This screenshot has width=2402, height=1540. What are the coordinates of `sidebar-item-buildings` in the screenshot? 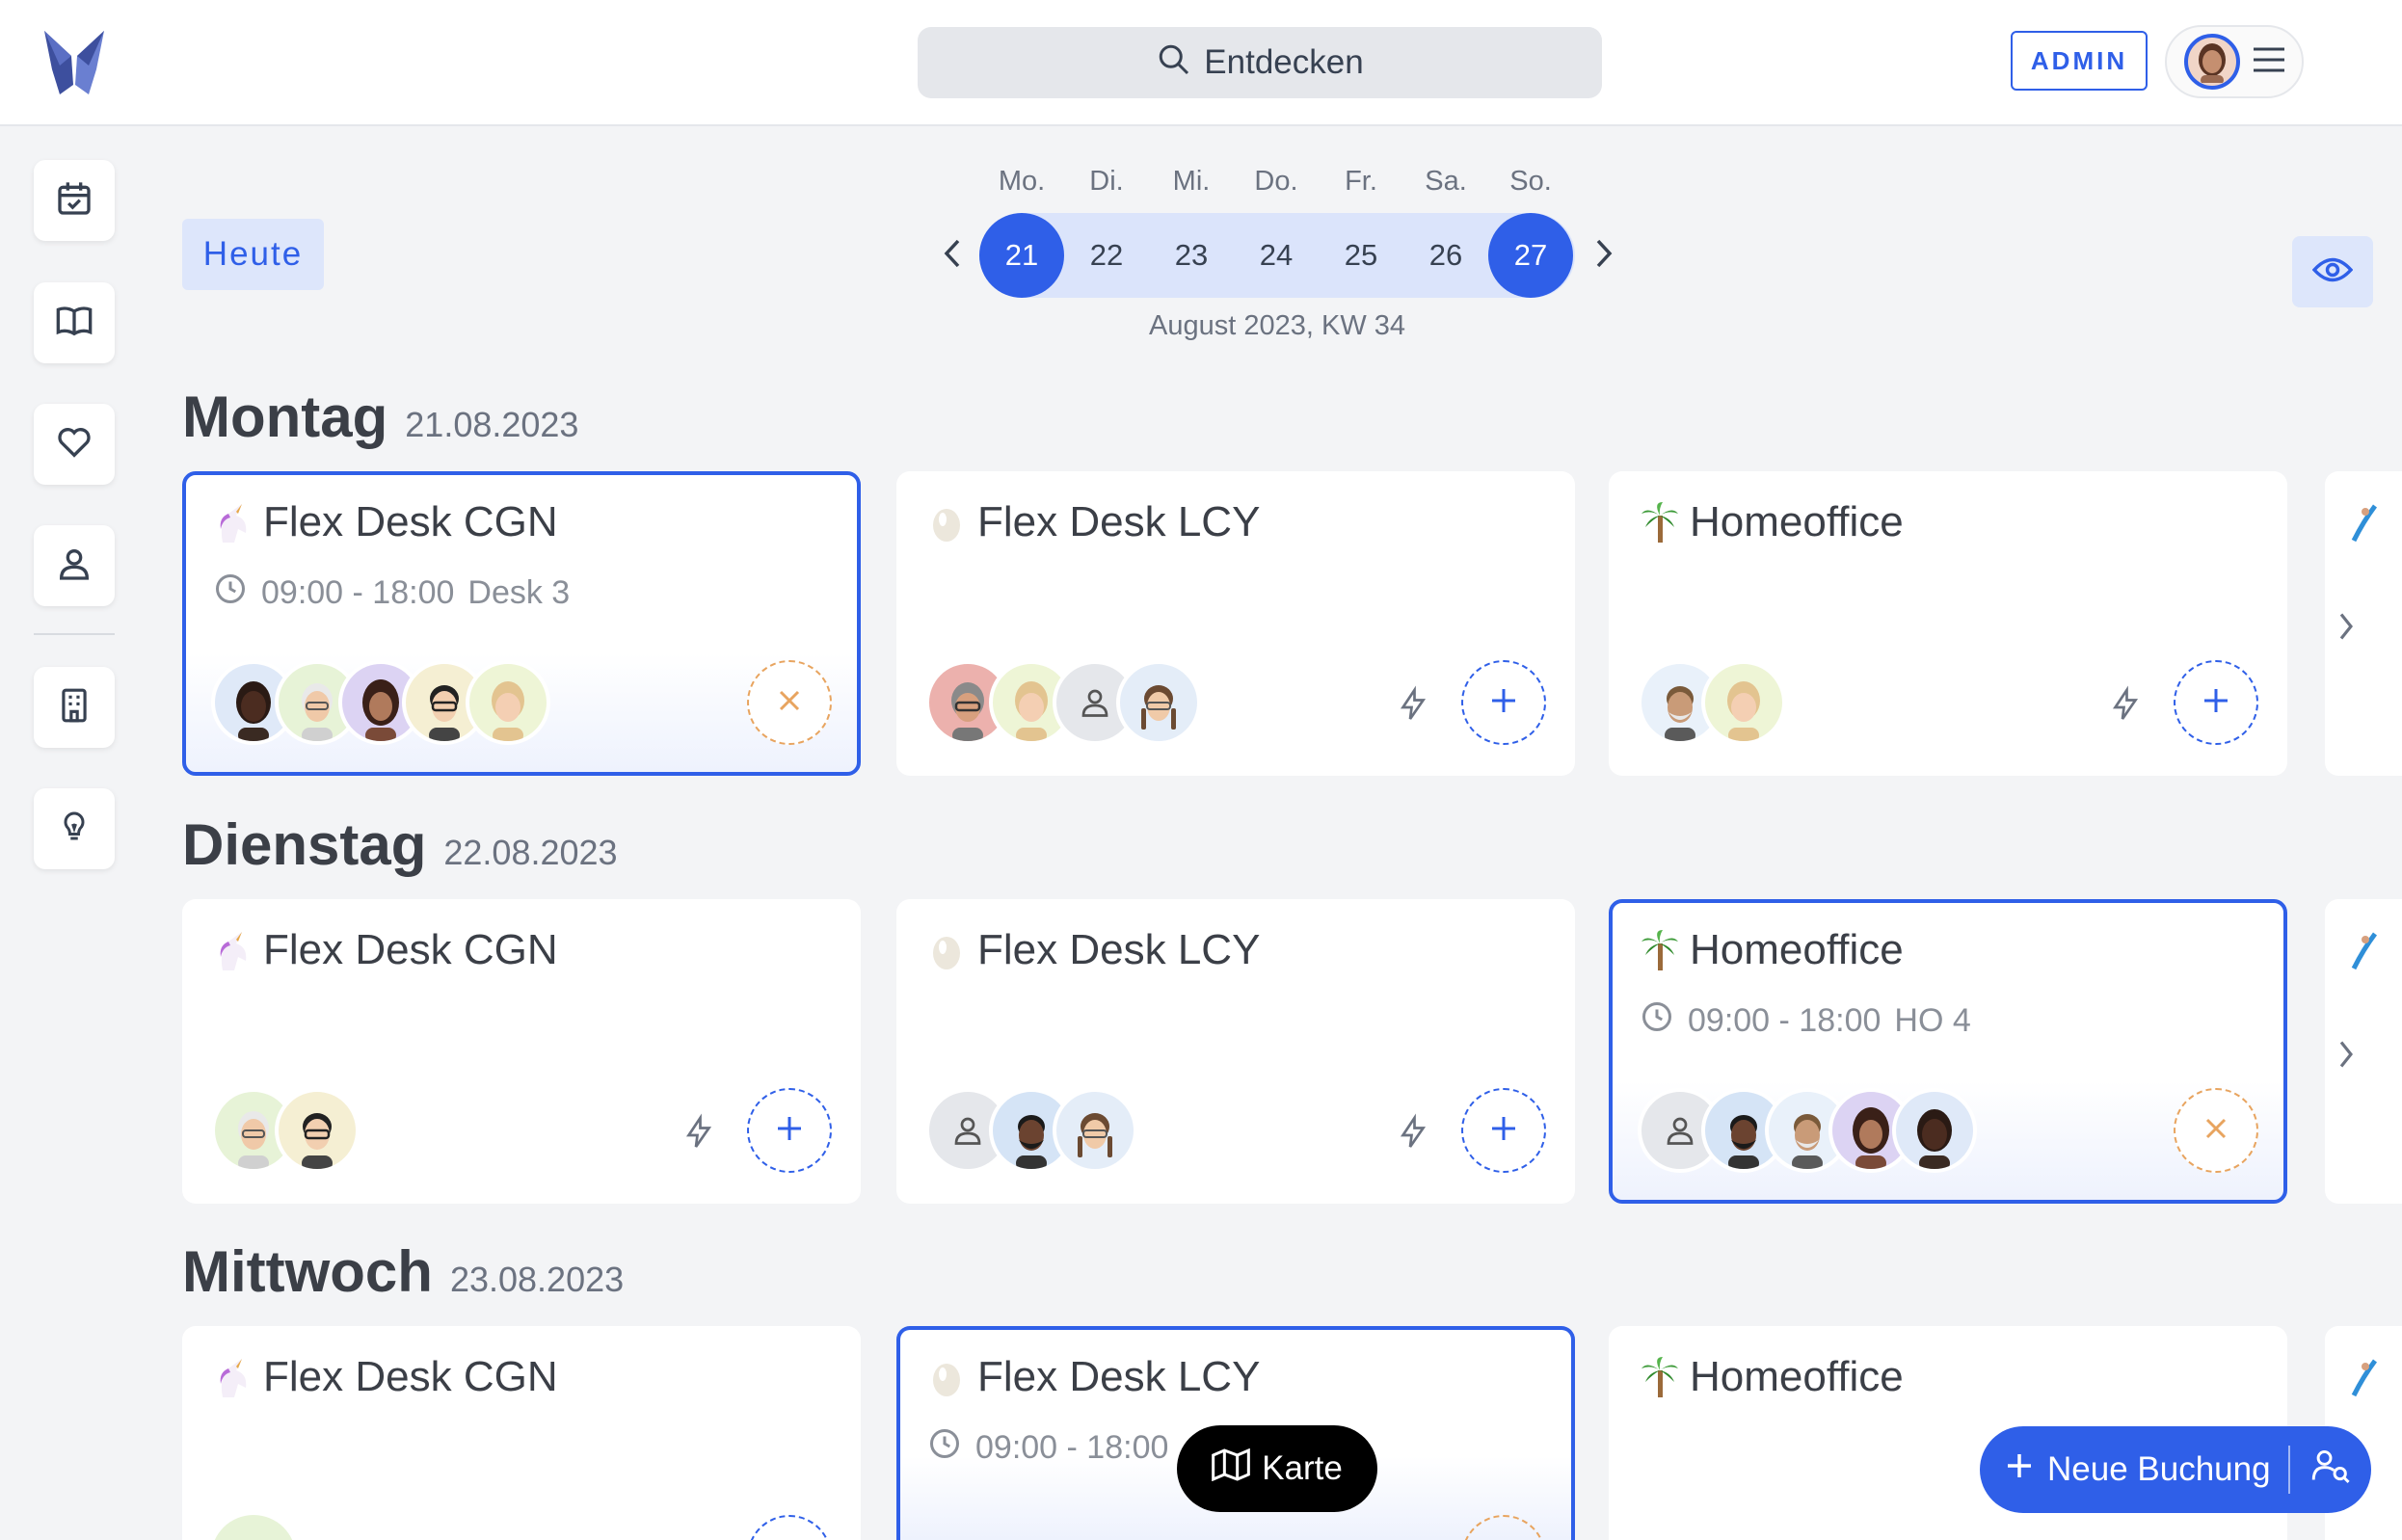 It's located at (74, 707).